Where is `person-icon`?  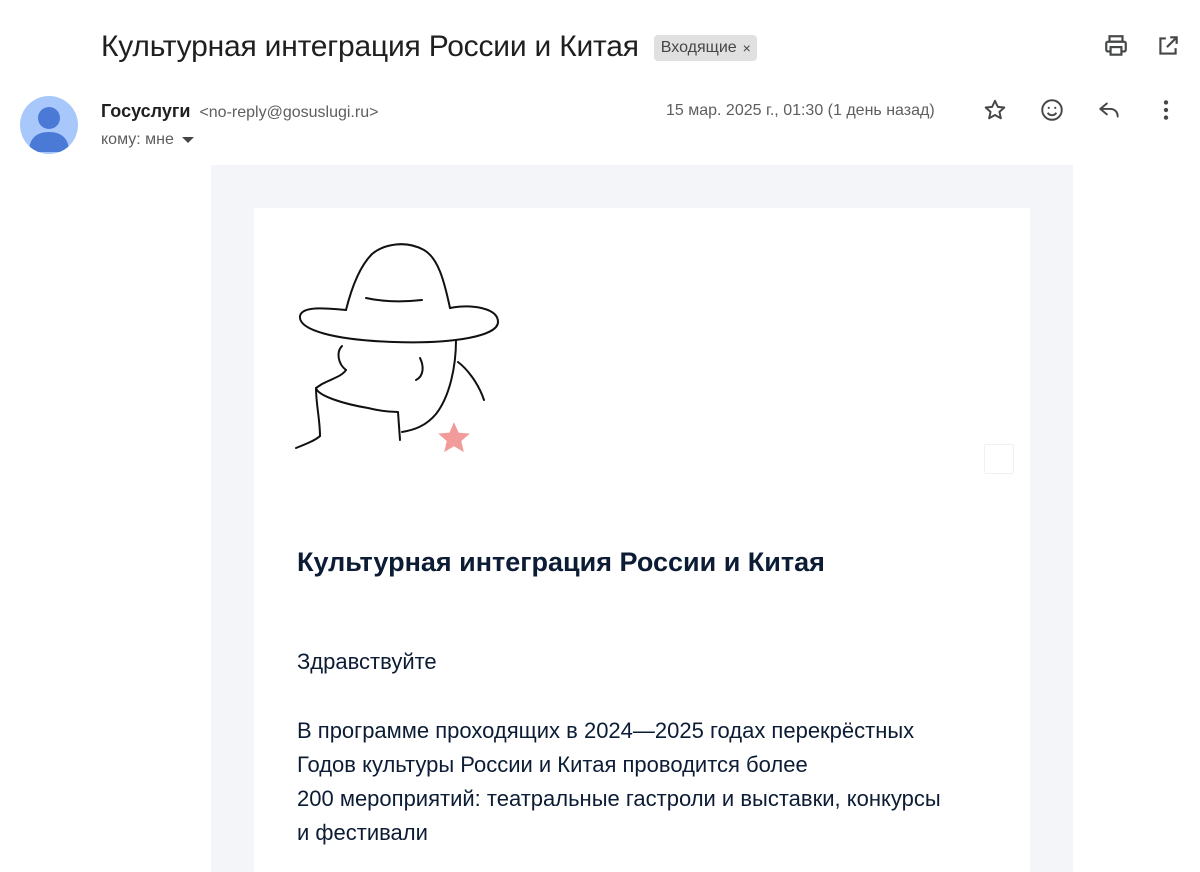 person-icon is located at coordinates (49, 129).